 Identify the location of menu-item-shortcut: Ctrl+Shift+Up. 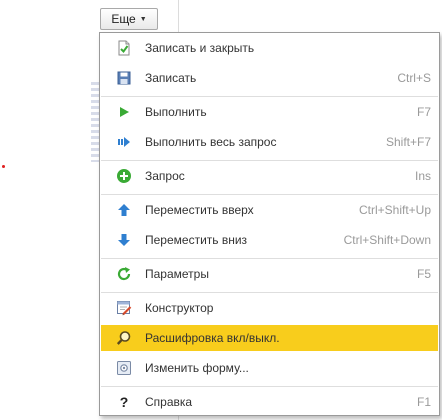
(394, 210).